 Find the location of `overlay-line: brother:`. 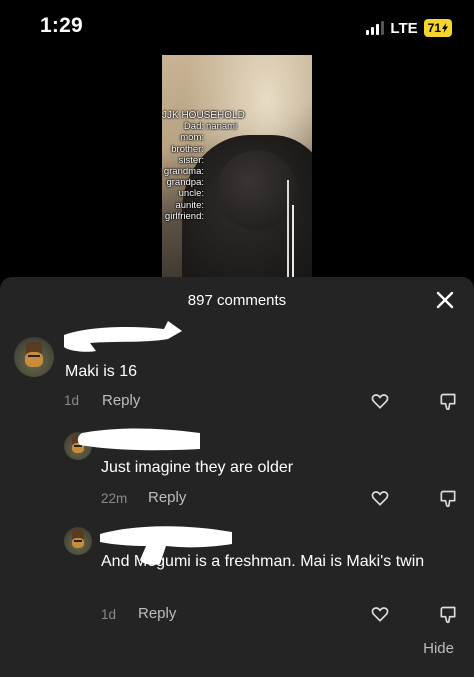

overlay-line: brother: is located at coordinates (183, 149).